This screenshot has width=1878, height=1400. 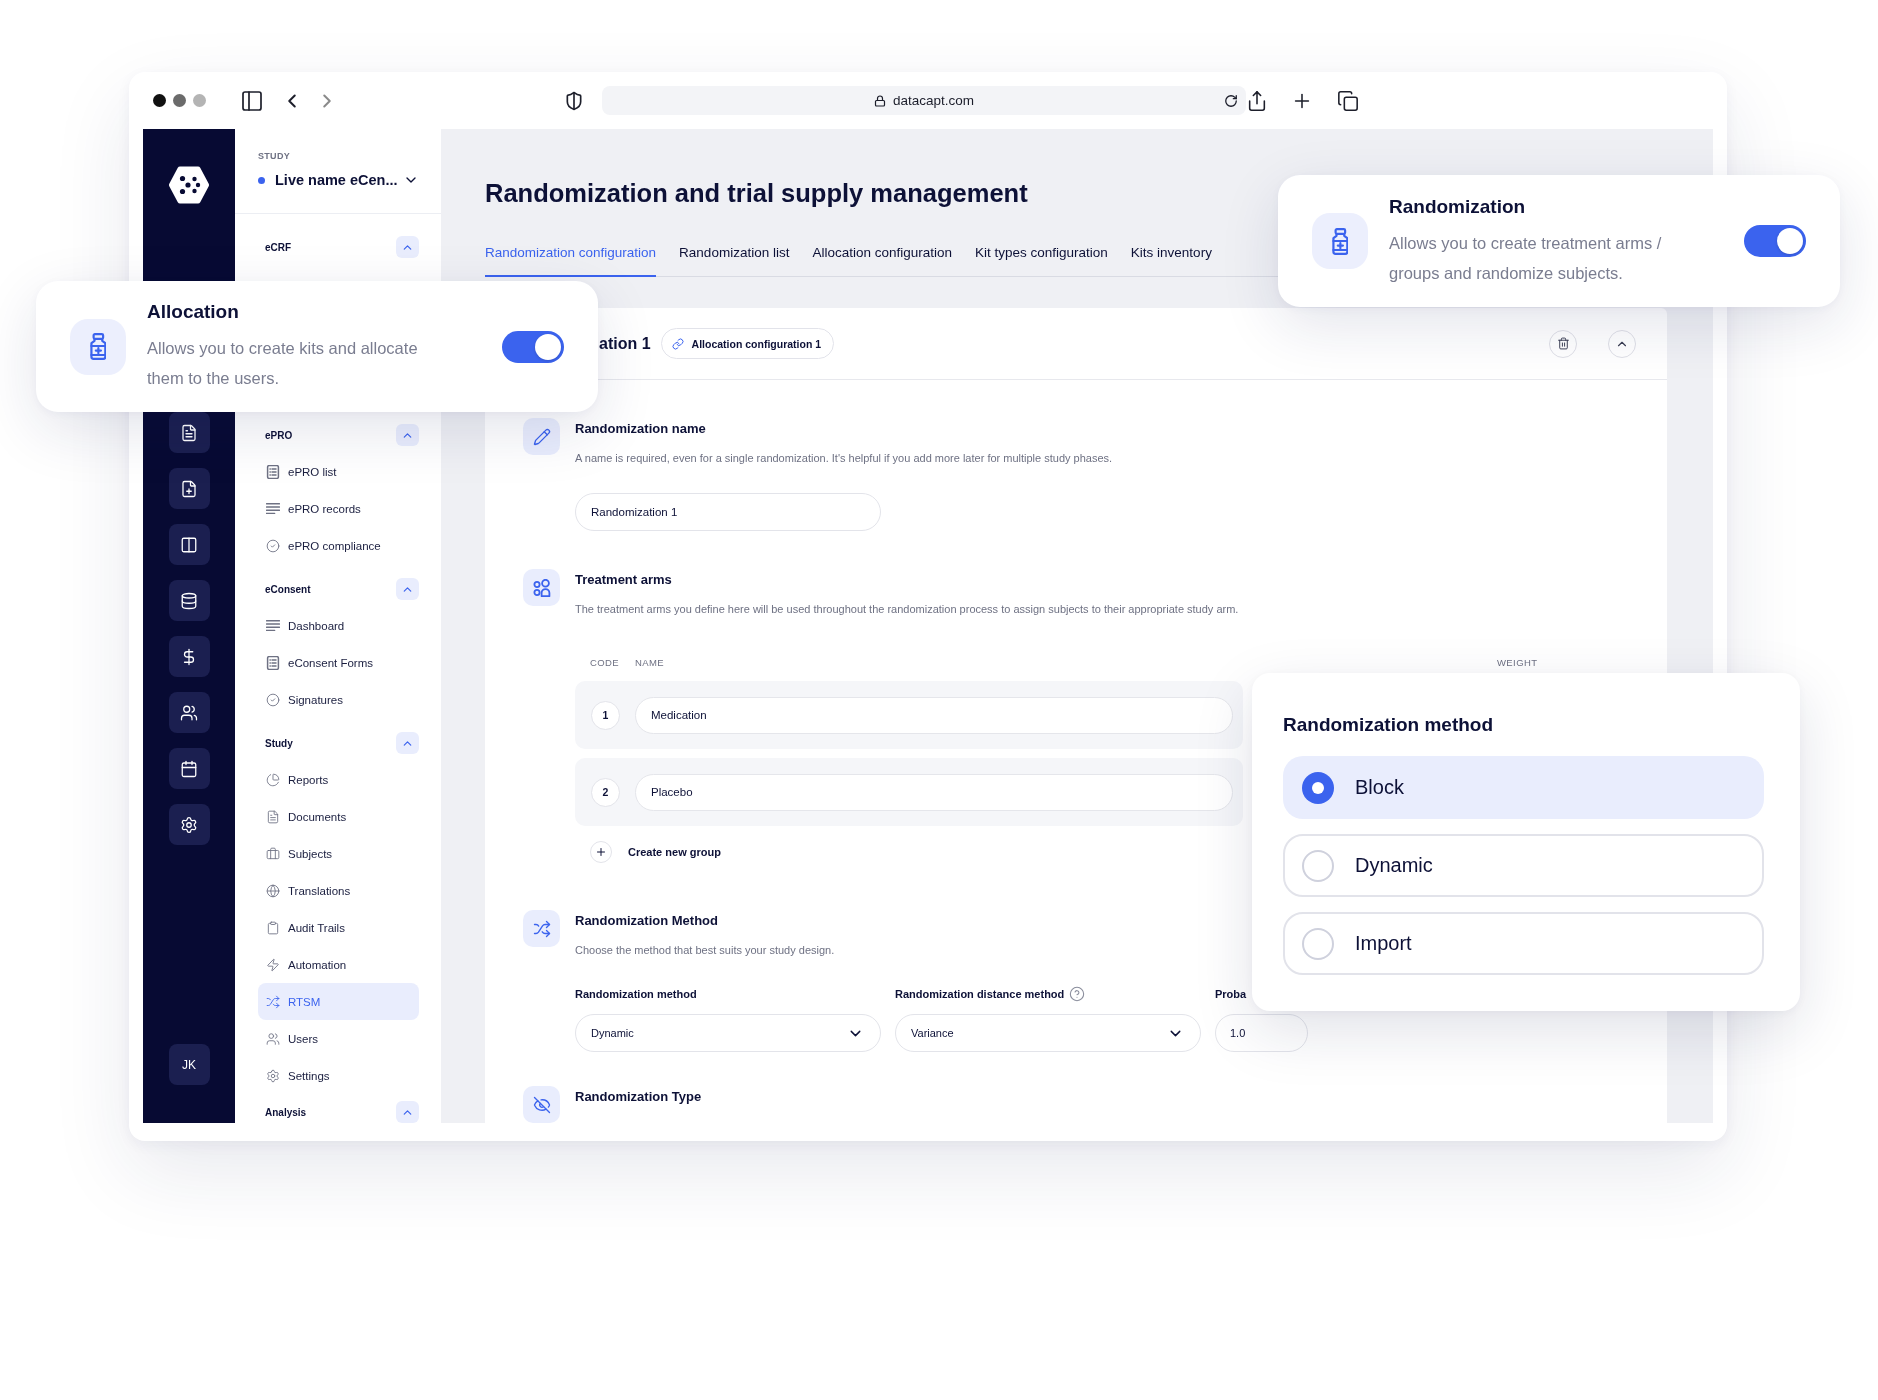 I want to click on calendar-icon, so click(x=189, y=768).